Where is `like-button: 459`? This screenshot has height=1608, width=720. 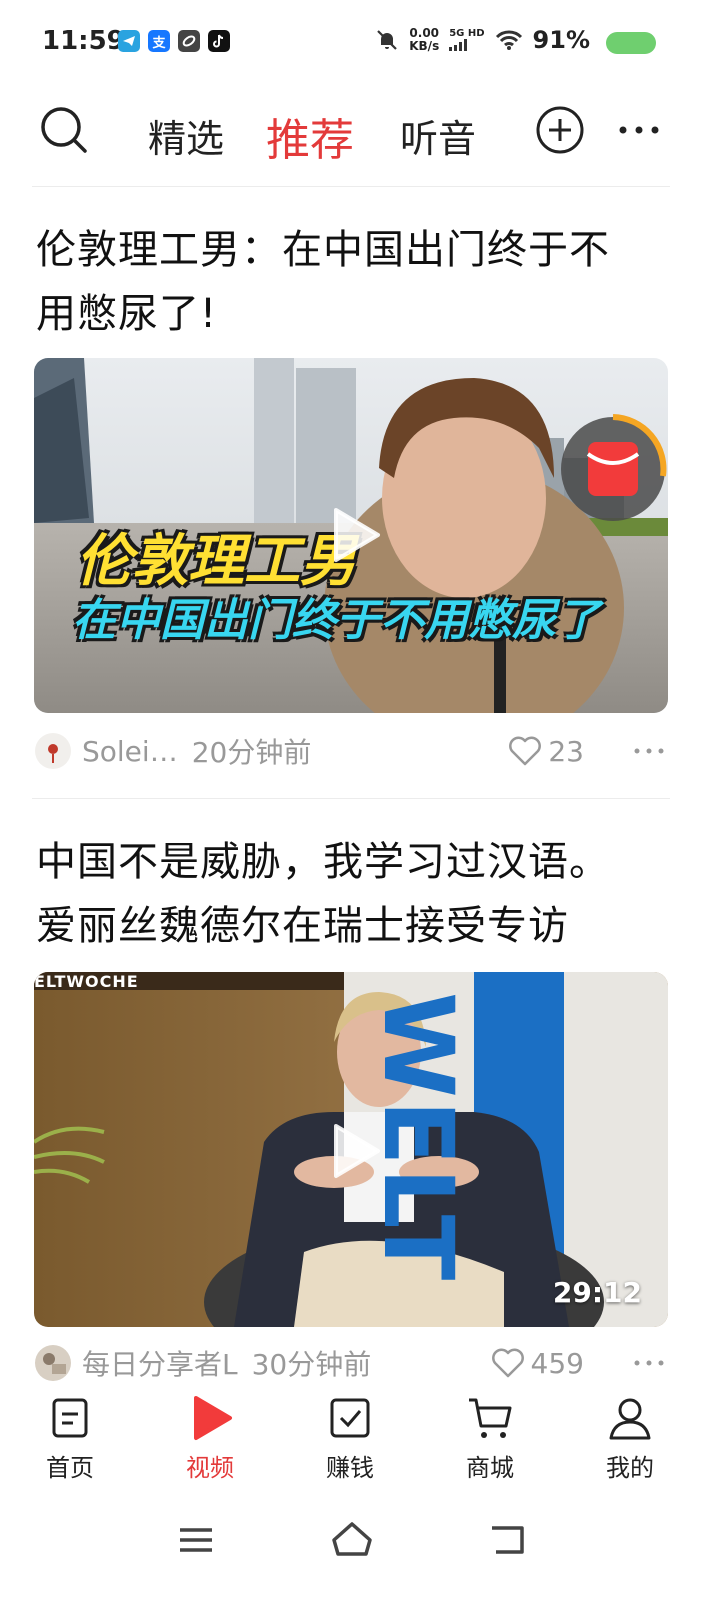 like-button: 459 is located at coordinates (537, 1363).